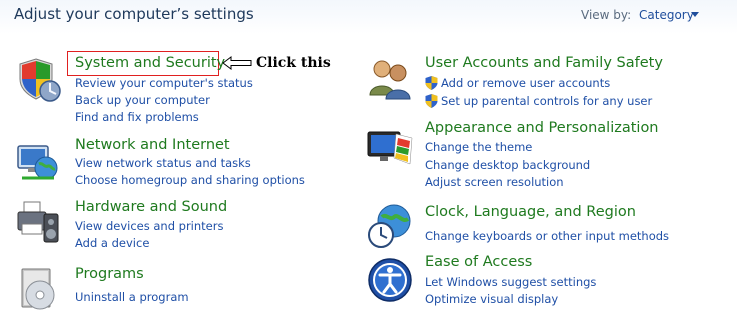  What do you see at coordinates (237, 63) in the screenshot?
I see `left-arrow-icon` at bounding box center [237, 63].